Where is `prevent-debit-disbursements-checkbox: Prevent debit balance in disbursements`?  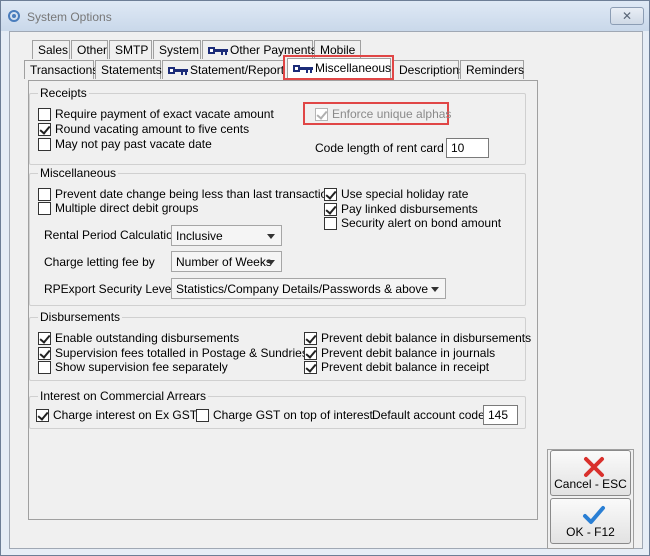
prevent-debit-disbursements-checkbox: Prevent debit balance in disbursements is located at coordinates (417, 338).